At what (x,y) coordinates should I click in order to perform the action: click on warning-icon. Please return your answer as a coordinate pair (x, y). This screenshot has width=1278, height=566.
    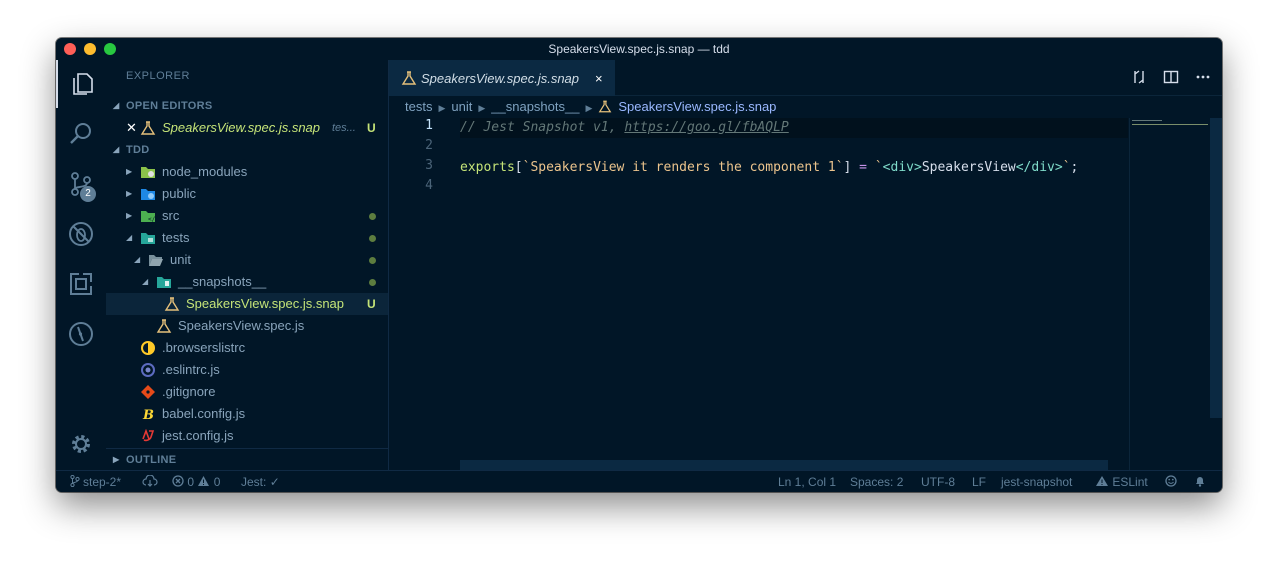
    Looking at the image, I should click on (1102, 481).